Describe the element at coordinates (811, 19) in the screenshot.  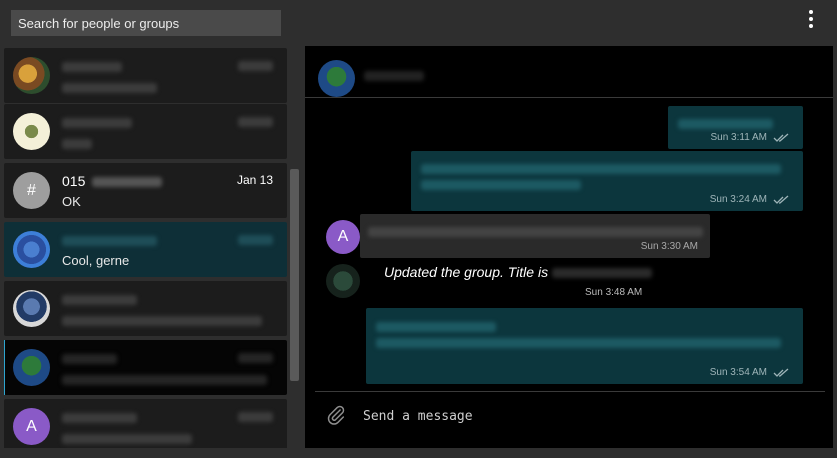
I see `more-vertical-icon` at that location.